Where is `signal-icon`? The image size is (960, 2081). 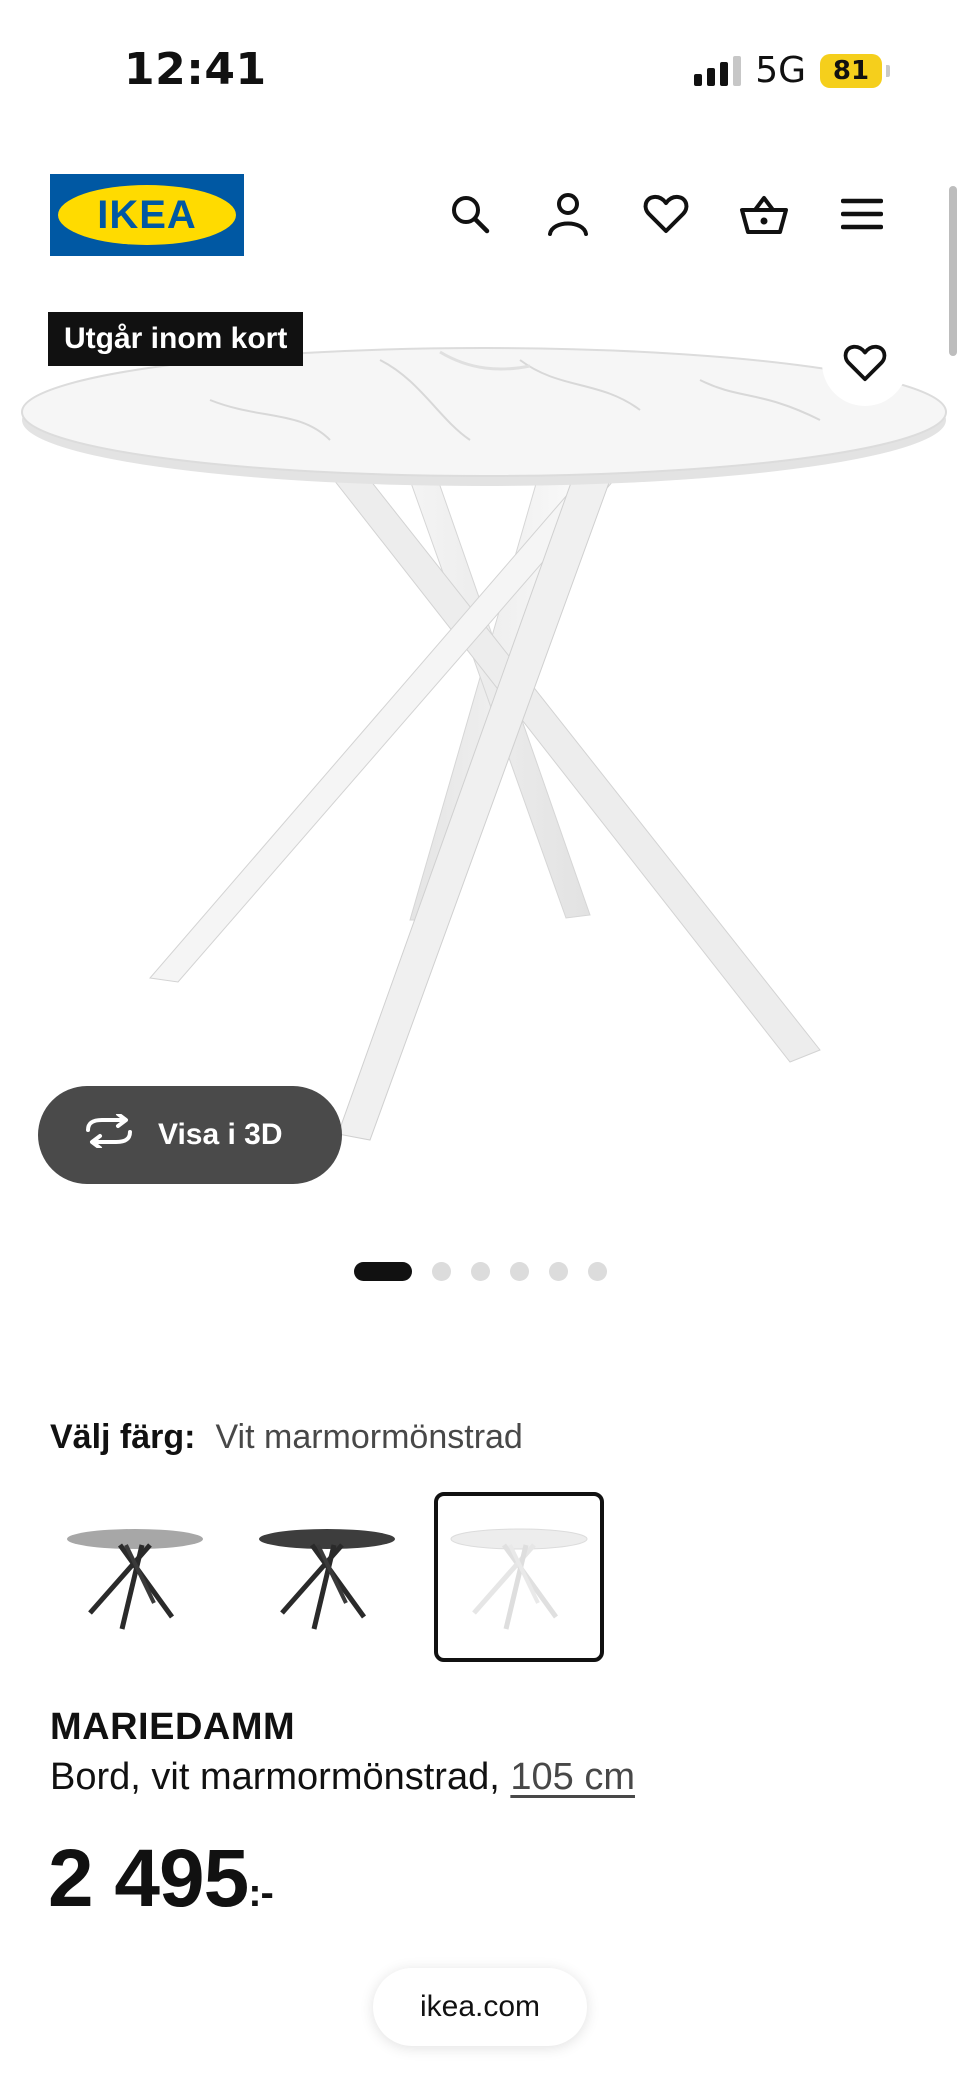
signal-icon is located at coordinates (718, 70).